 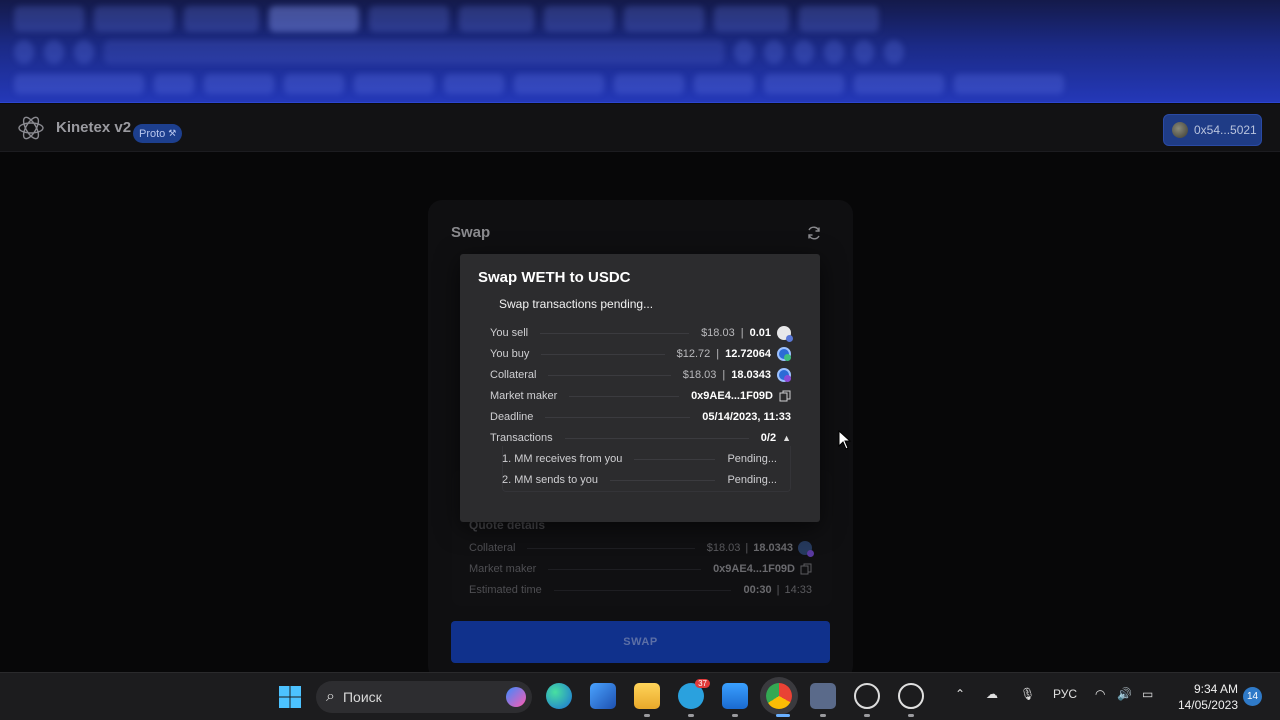 I want to click on browser-address-row, so click(x=640, y=52).